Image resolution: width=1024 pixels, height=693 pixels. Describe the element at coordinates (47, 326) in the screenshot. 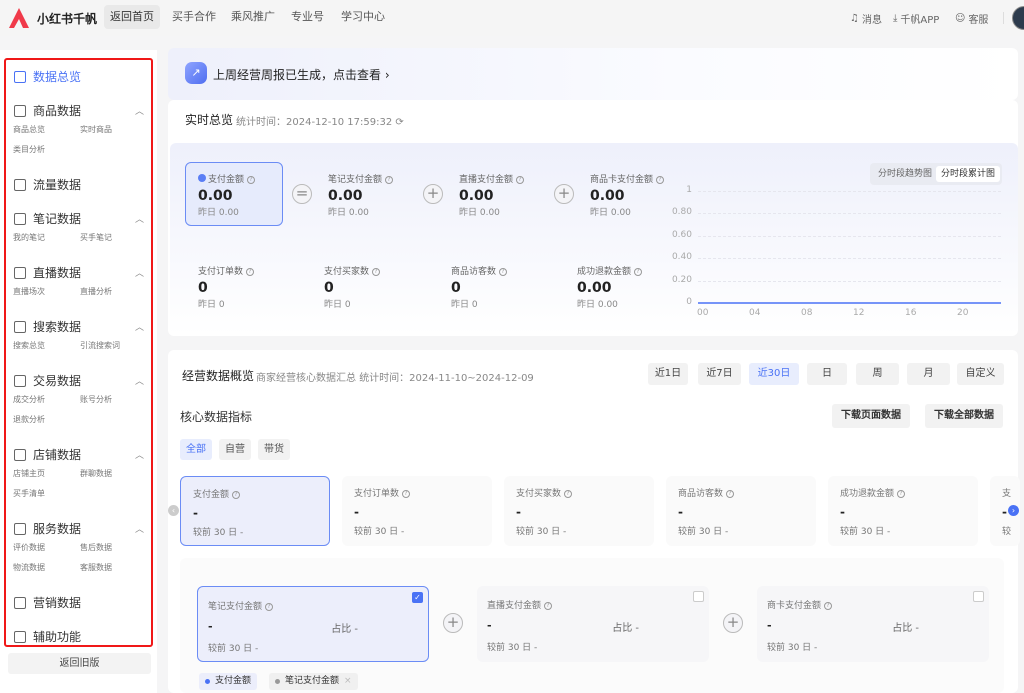

I see `sidebar-item-5: 搜索数据` at that location.